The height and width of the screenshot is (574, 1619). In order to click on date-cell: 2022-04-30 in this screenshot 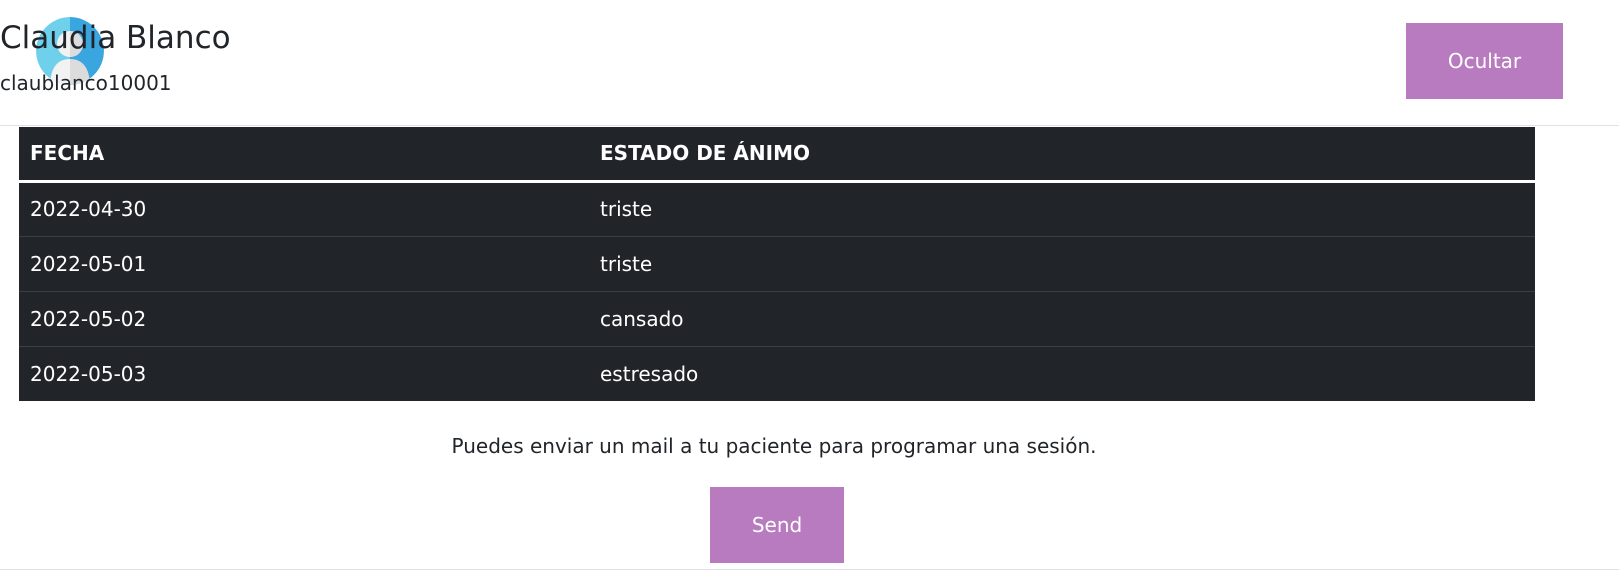, I will do `click(88, 209)`.